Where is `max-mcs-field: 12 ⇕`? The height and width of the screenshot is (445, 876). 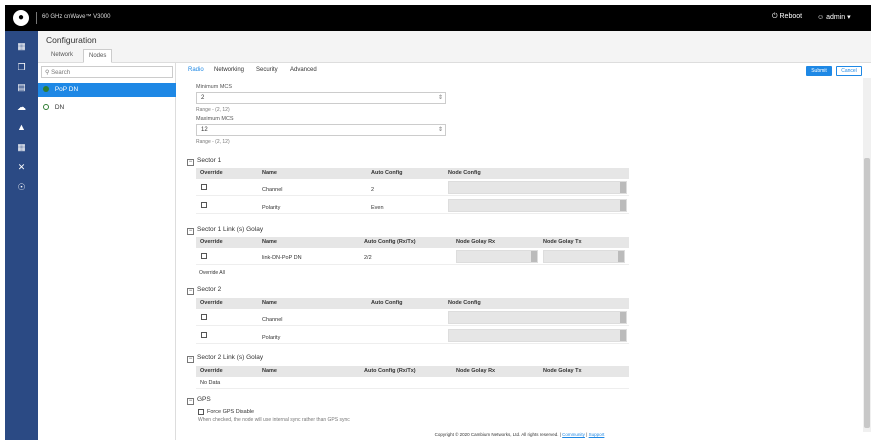
max-mcs-field: 12 ⇕ is located at coordinates (321, 130).